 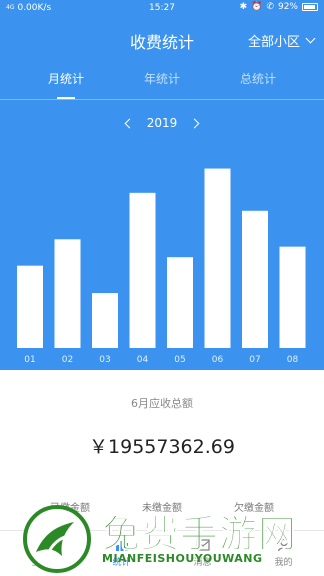 What do you see at coordinates (258, 78) in the screenshot?
I see `tab-total: 总统计` at bounding box center [258, 78].